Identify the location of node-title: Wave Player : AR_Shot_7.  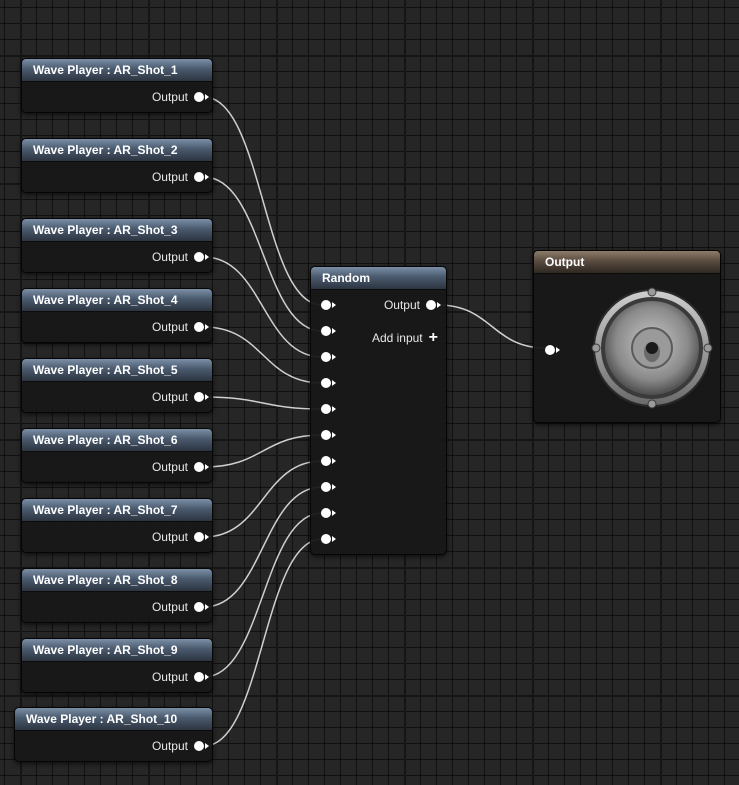
(117, 510).